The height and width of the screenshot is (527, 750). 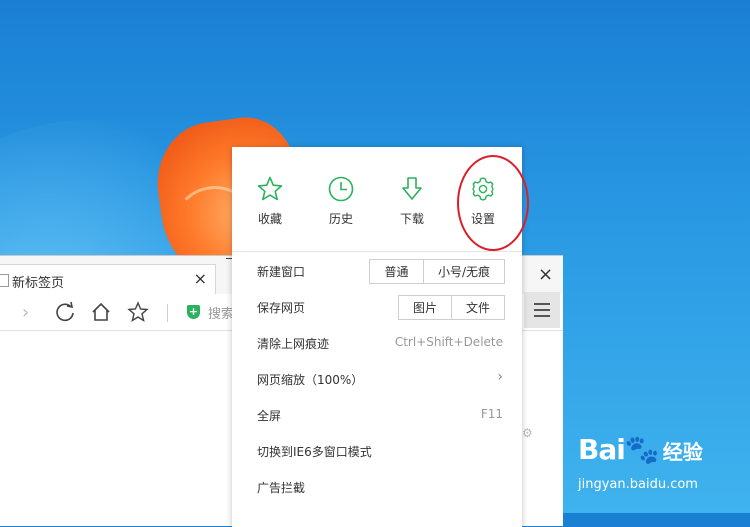 I want to click on hamburger-icon, so click(x=542, y=304).